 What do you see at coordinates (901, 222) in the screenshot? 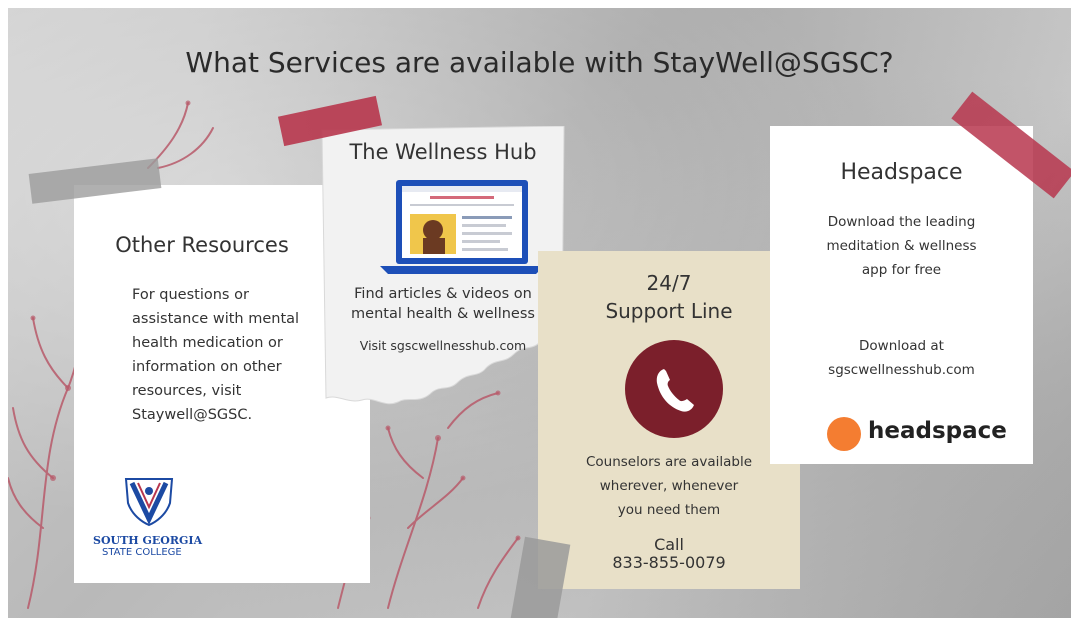
I see `headspace-line1: Download the leading` at bounding box center [901, 222].